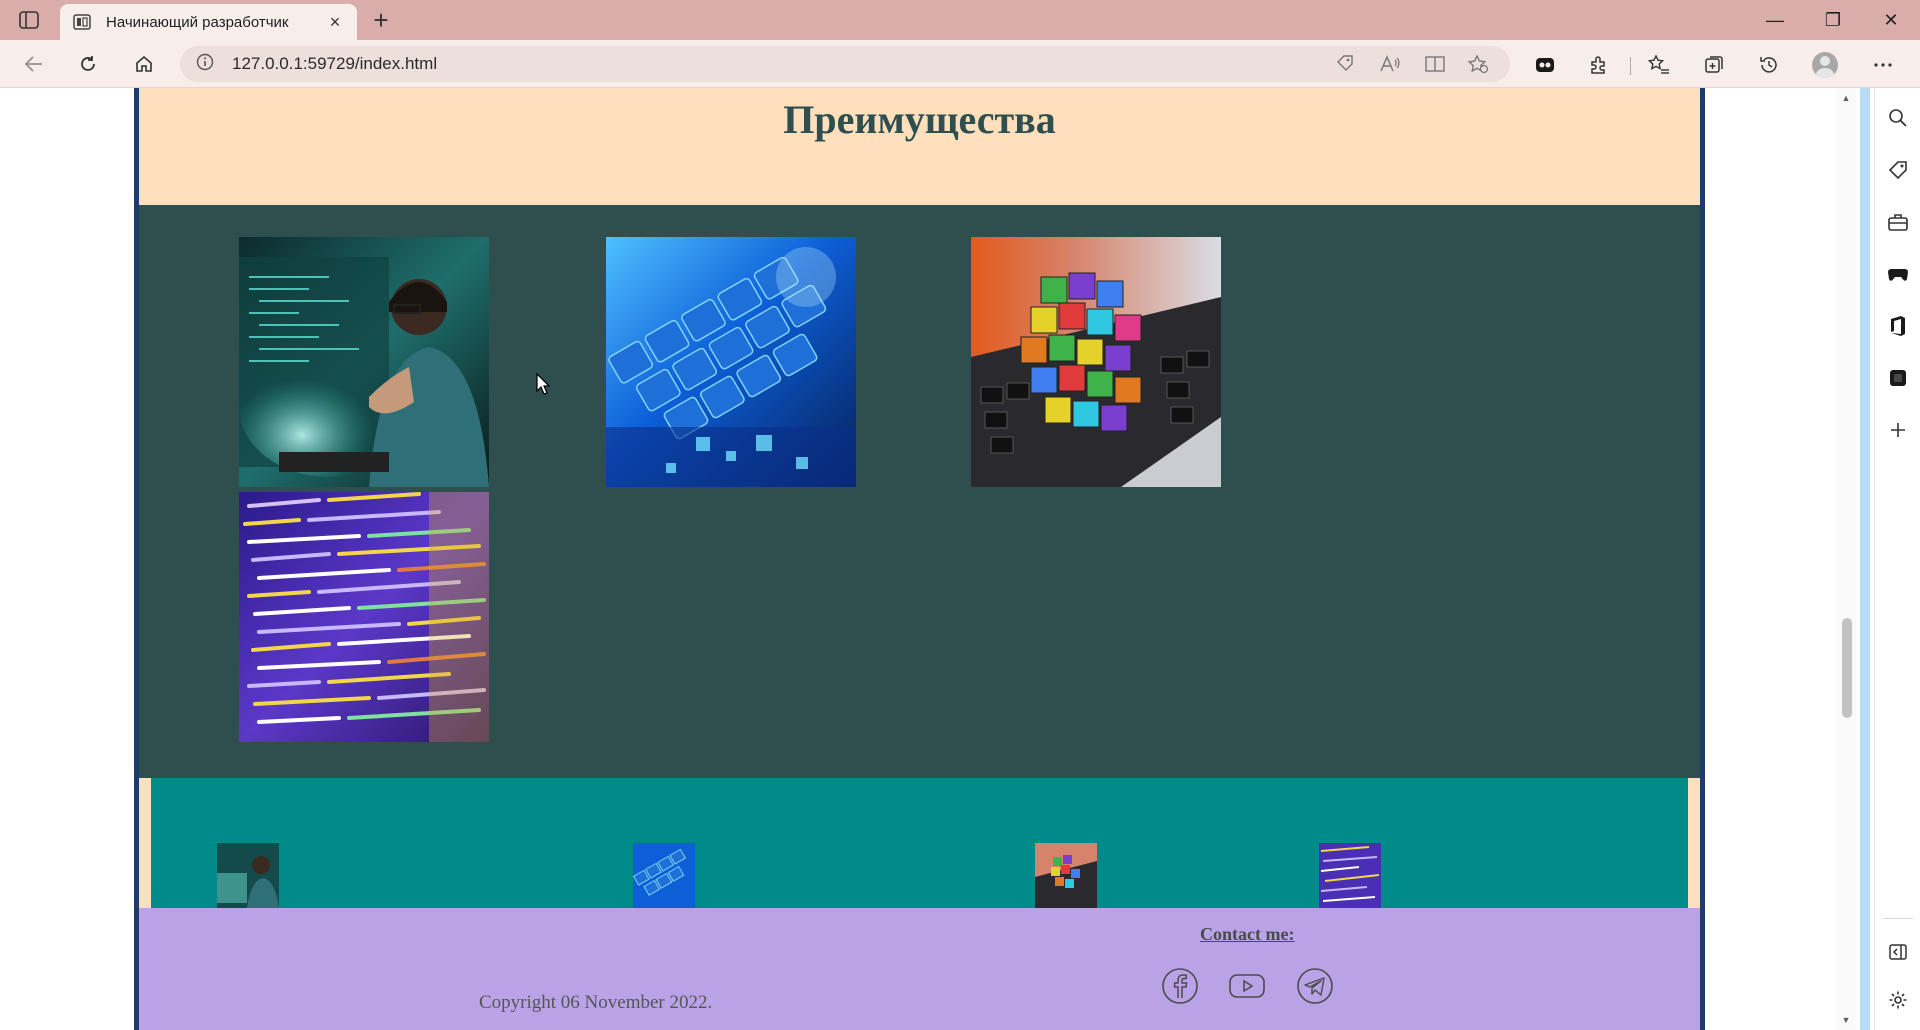 This screenshot has width=1920, height=1030. I want to click on history-icon, so click(1769, 65).